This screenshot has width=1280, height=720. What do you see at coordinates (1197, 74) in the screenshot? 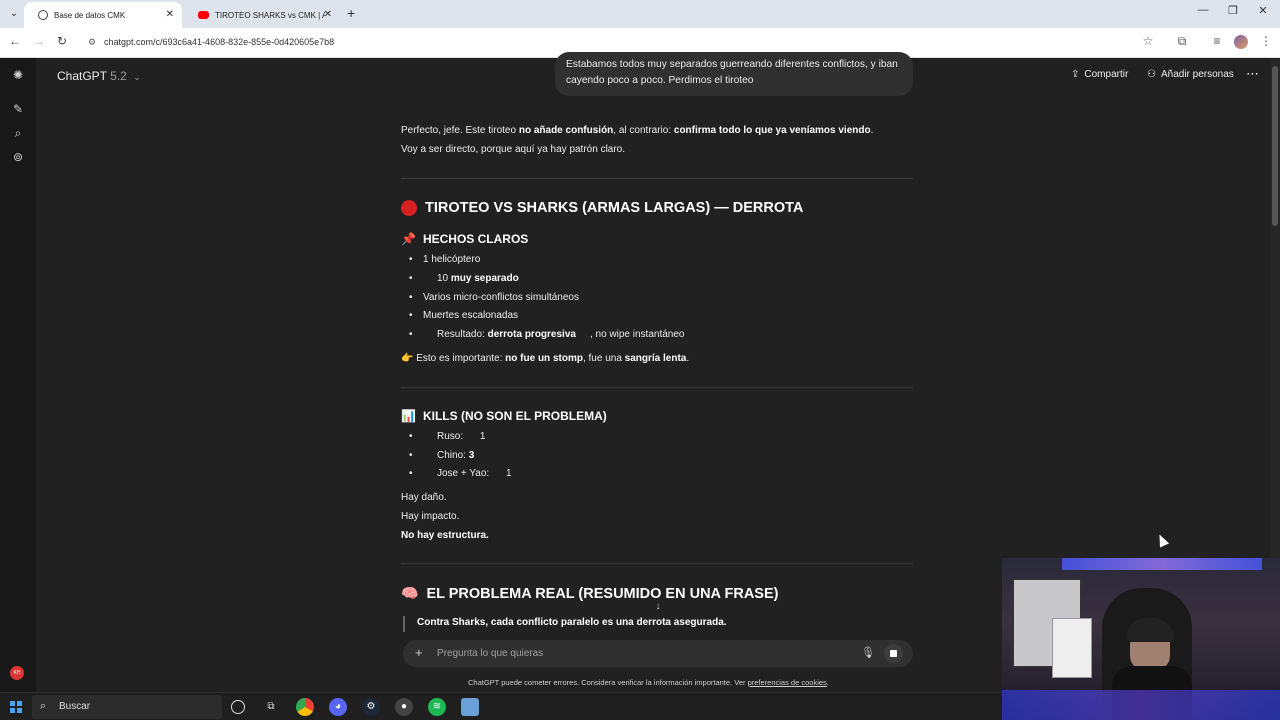
I see `add-people-label: Añadir personas` at bounding box center [1197, 74].